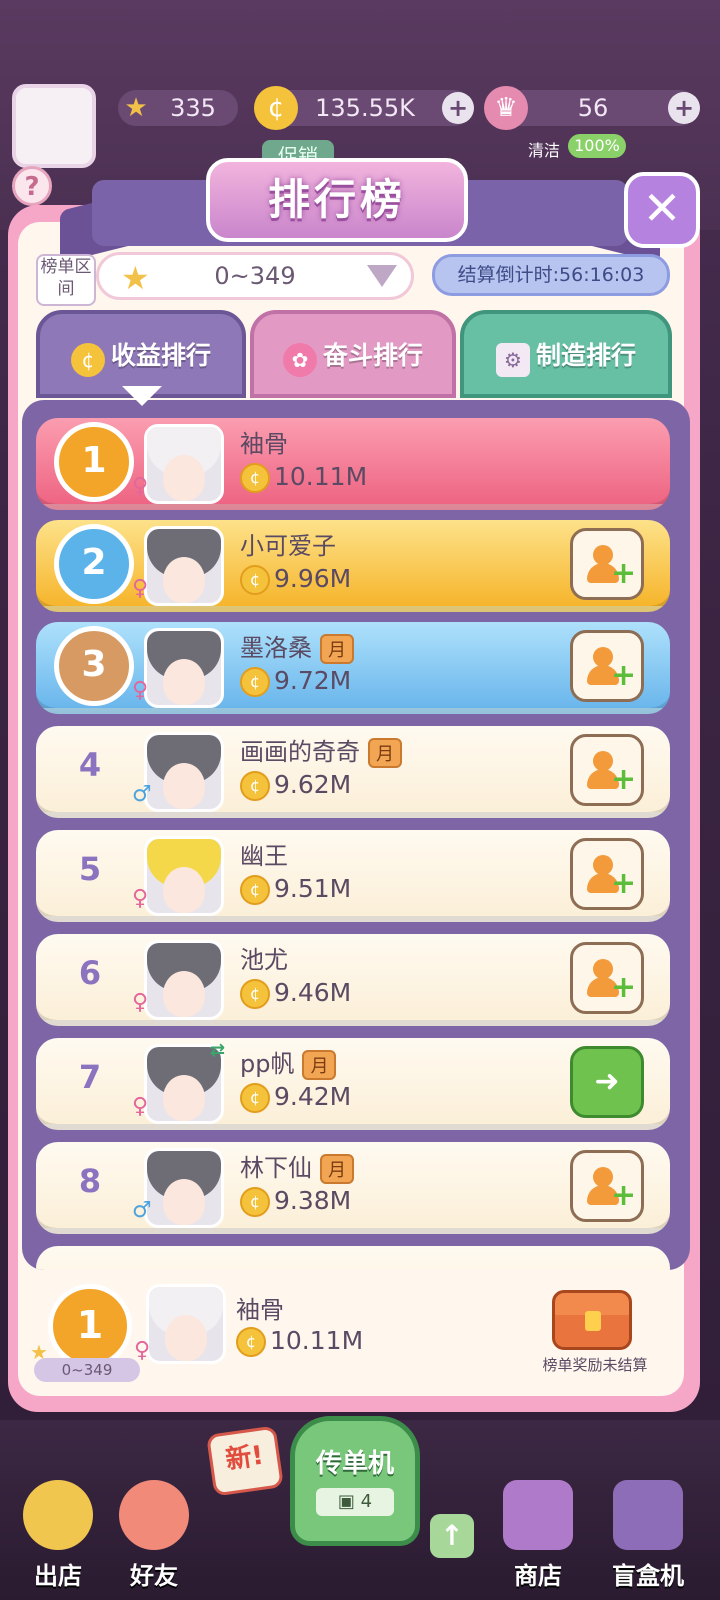  I want to click on player-score: ¢ 9.96M, so click(295, 579).